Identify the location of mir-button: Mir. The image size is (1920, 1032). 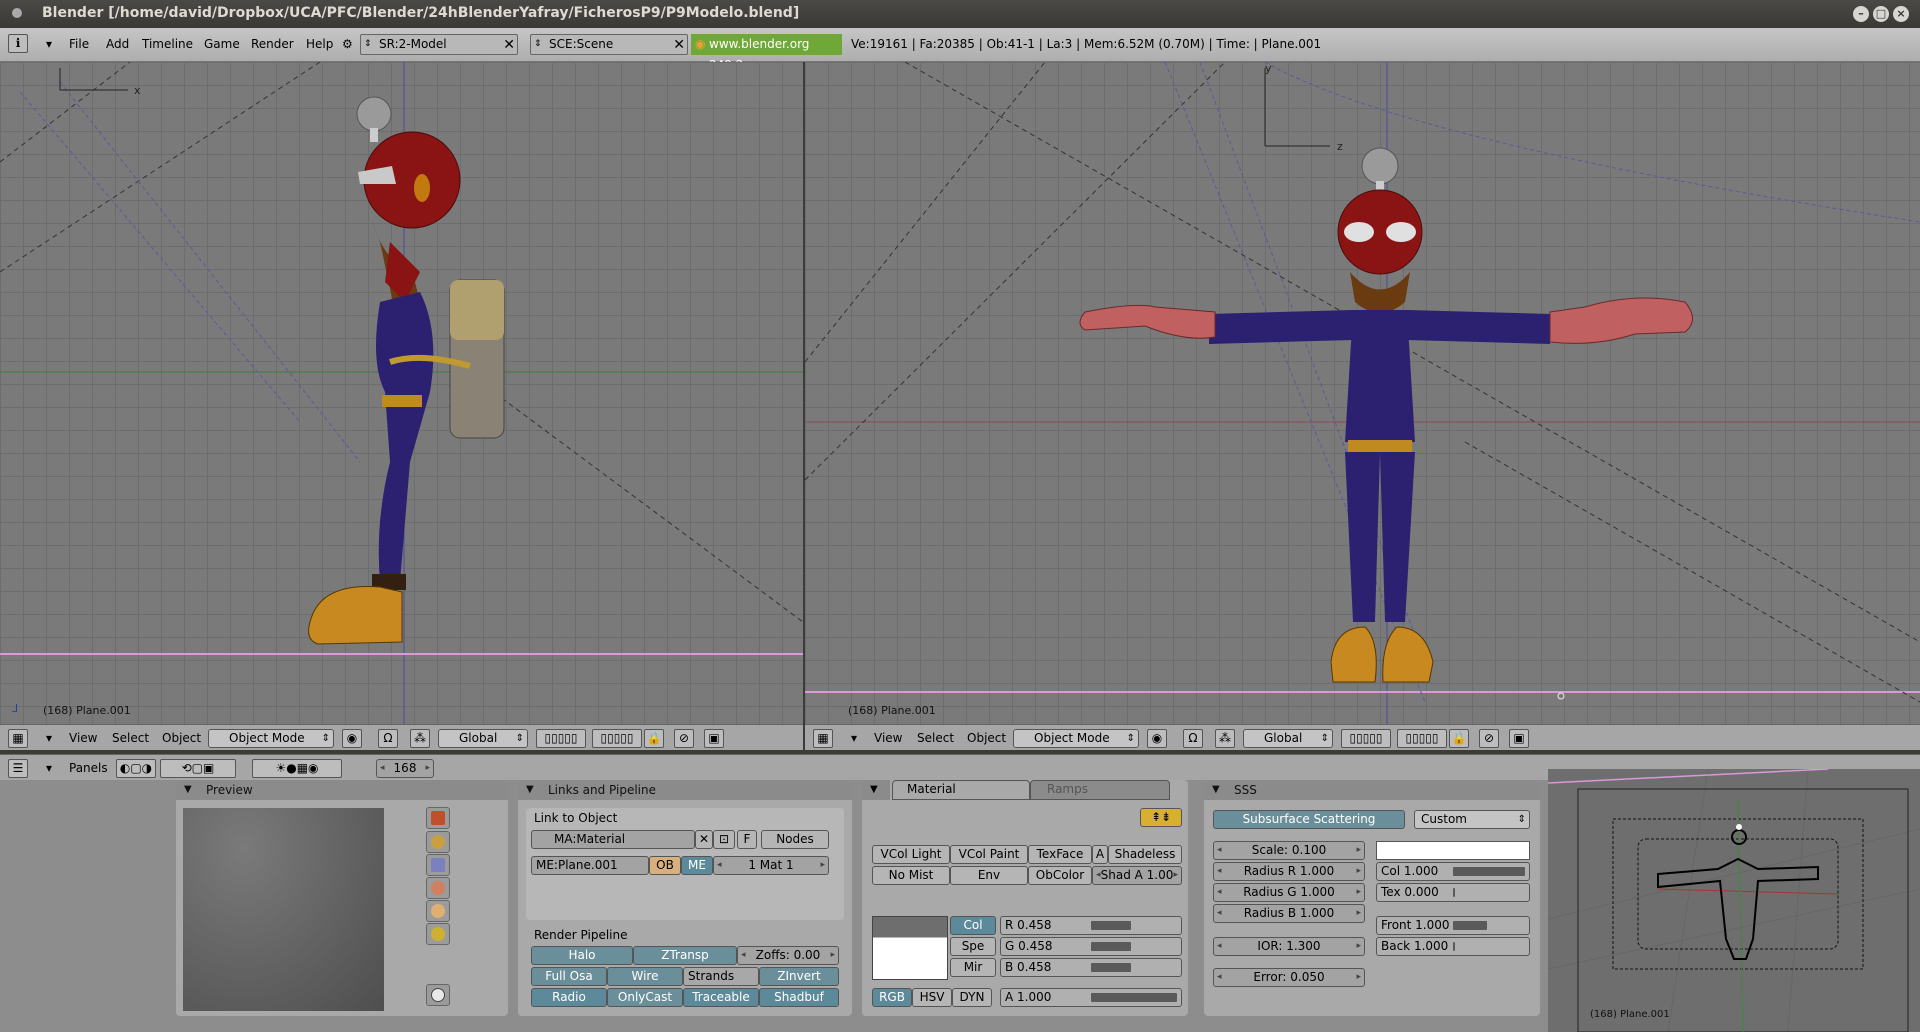
(973, 967).